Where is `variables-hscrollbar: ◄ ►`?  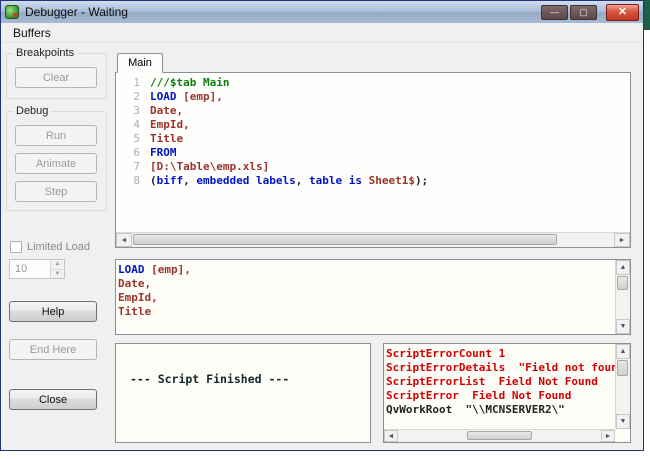
variables-hscrollbar: ◄ ► is located at coordinates (499, 435).